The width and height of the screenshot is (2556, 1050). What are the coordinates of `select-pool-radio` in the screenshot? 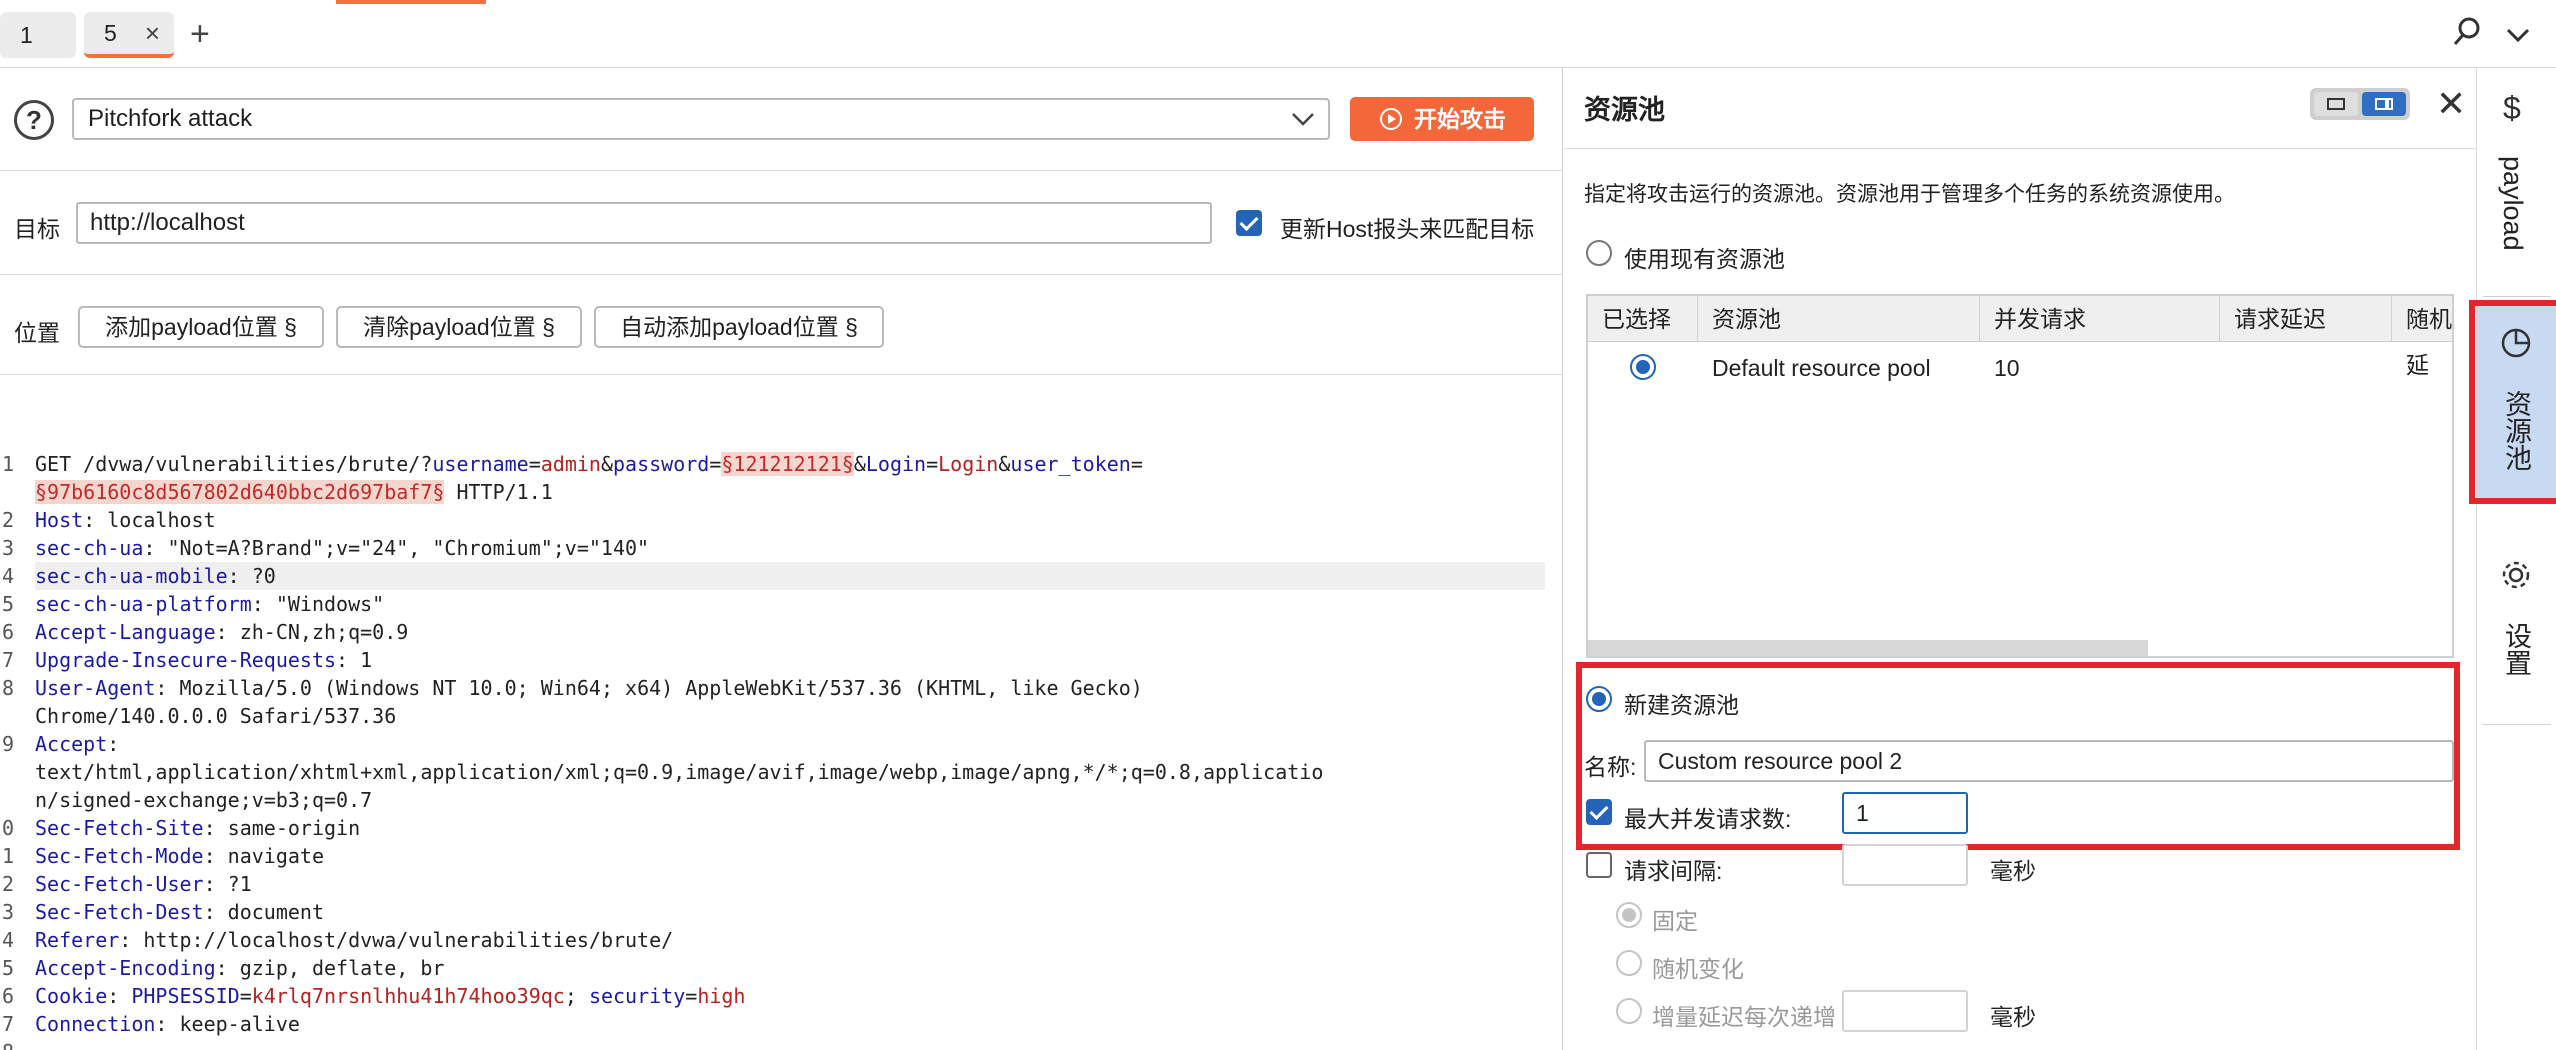 It's located at (1643, 367).